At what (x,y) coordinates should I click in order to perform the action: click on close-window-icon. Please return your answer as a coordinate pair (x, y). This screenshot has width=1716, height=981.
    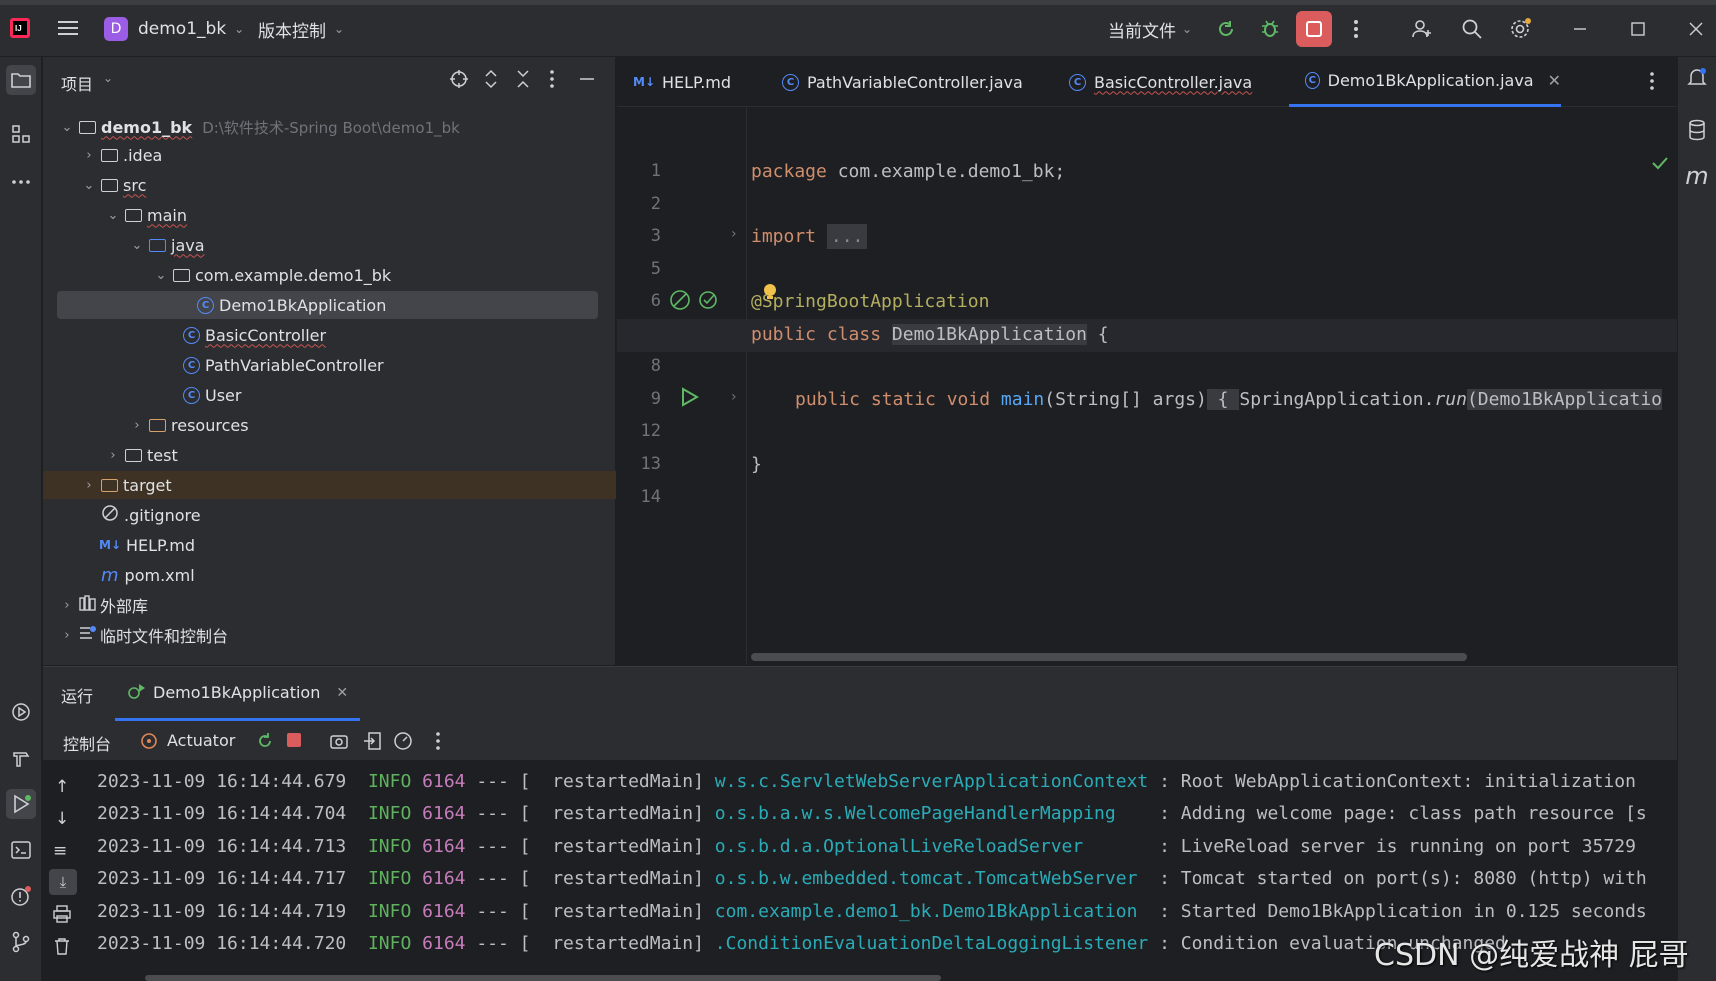
    Looking at the image, I should click on (1696, 29).